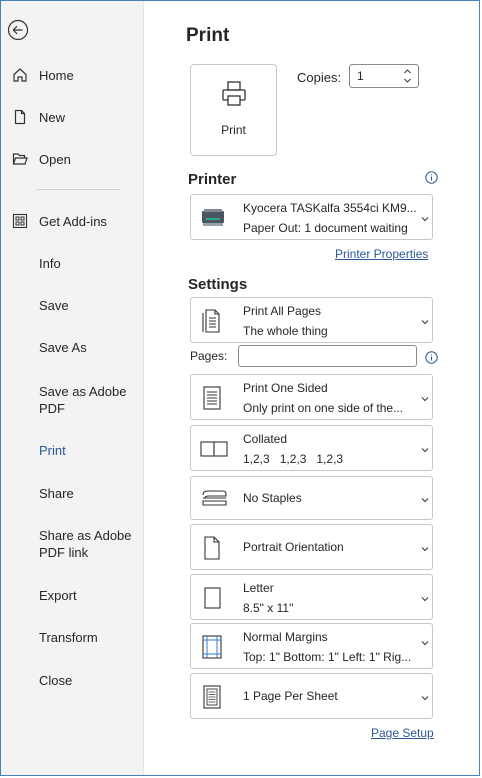 Image resolution: width=482 pixels, height=778 pixels. Describe the element at coordinates (212, 548) in the screenshot. I see `portrait-page-icon` at that location.